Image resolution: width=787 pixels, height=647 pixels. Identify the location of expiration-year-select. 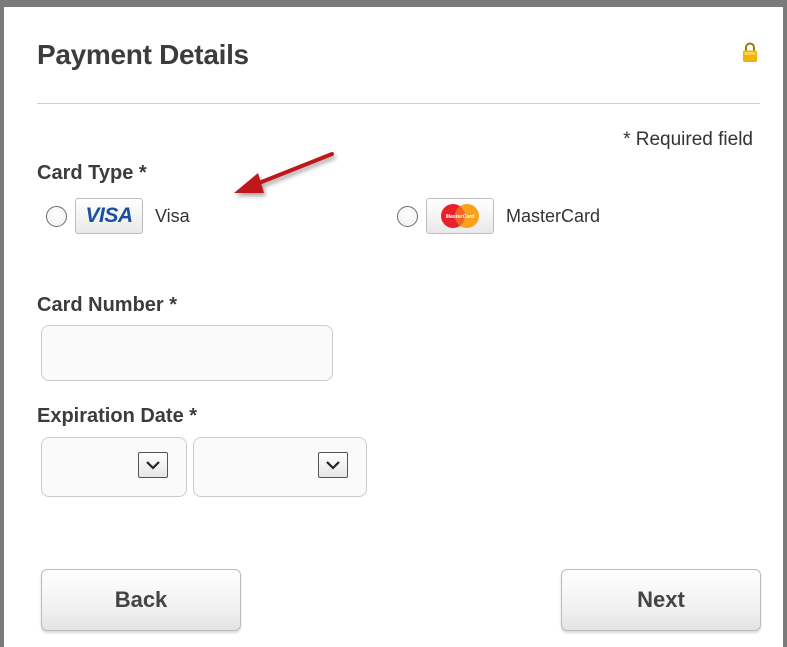
(280, 467).